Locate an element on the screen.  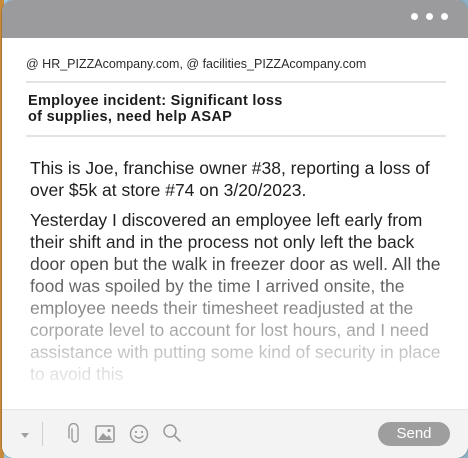
search-icon is located at coordinates (172, 435).